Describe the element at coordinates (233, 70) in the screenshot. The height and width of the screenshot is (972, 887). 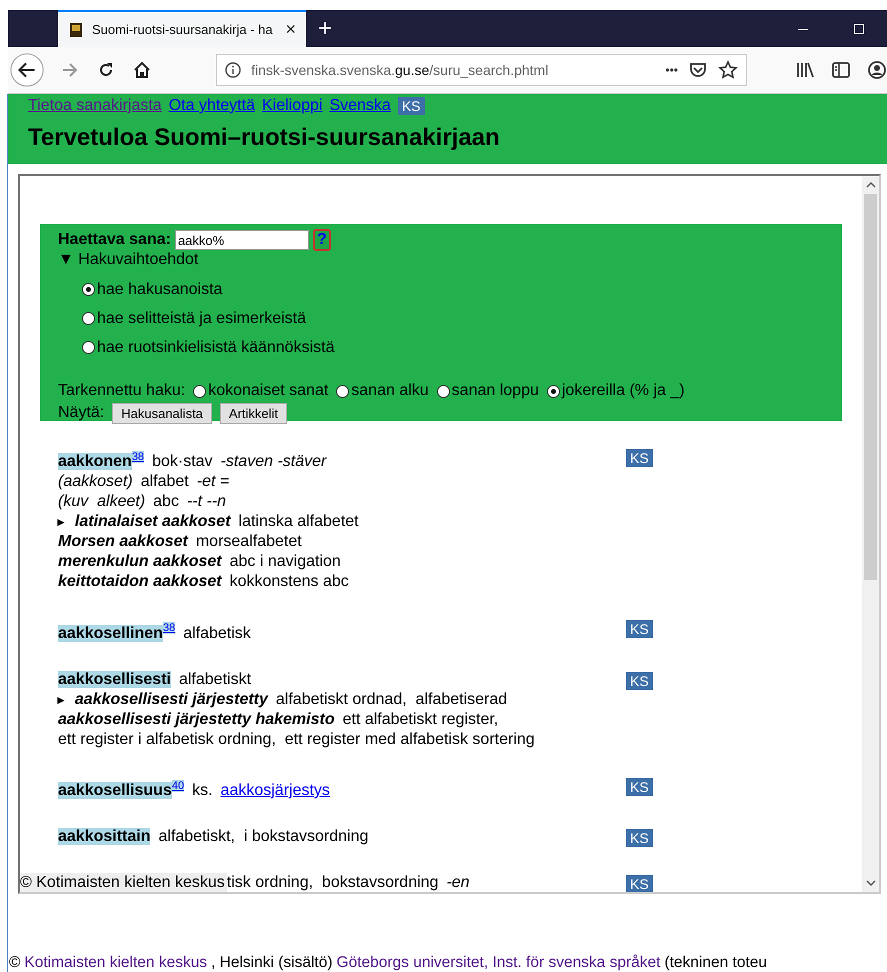
I see `info-icon` at that location.